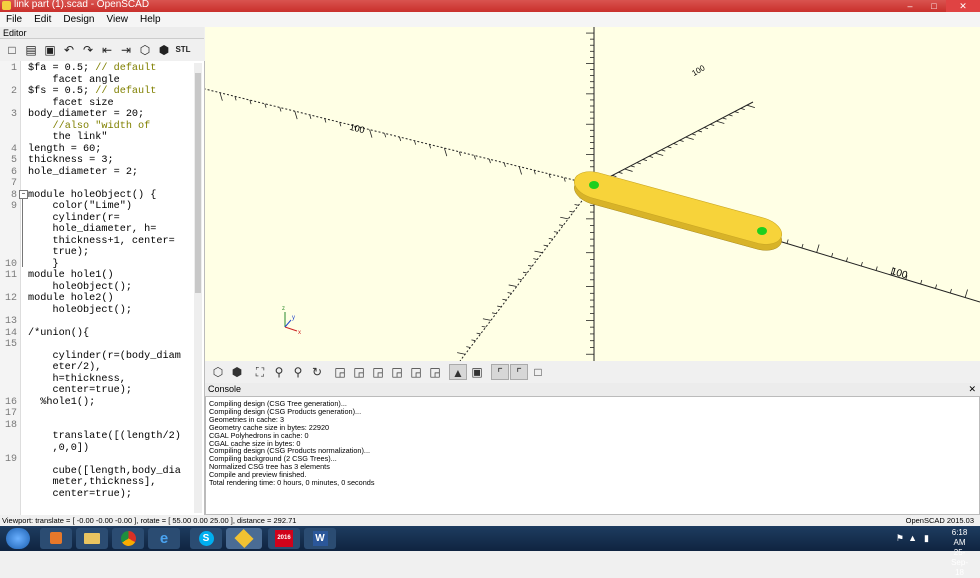  What do you see at coordinates (183, 50) in the screenshot?
I see `export-stl-icon: STL` at bounding box center [183, 50].